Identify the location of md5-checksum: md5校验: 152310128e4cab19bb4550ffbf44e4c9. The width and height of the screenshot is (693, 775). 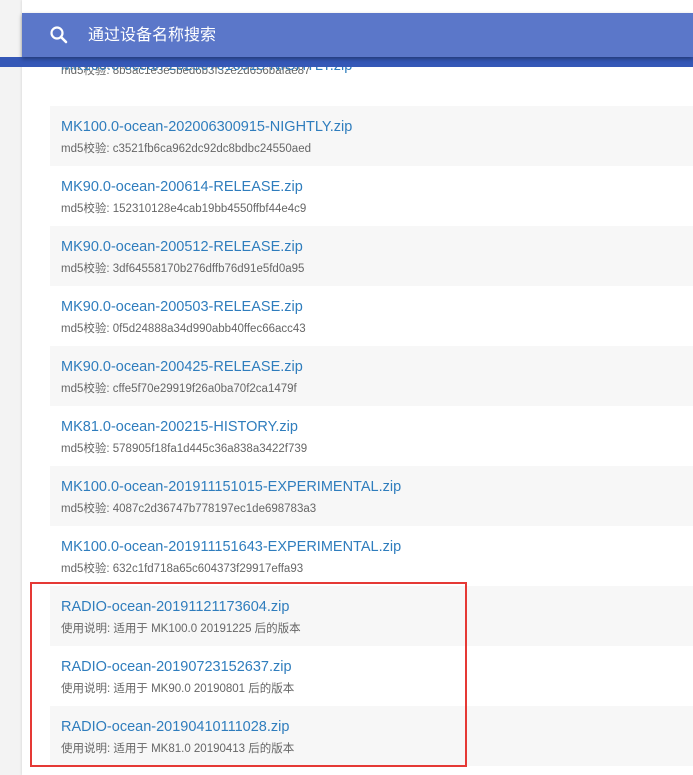
(184, 209).